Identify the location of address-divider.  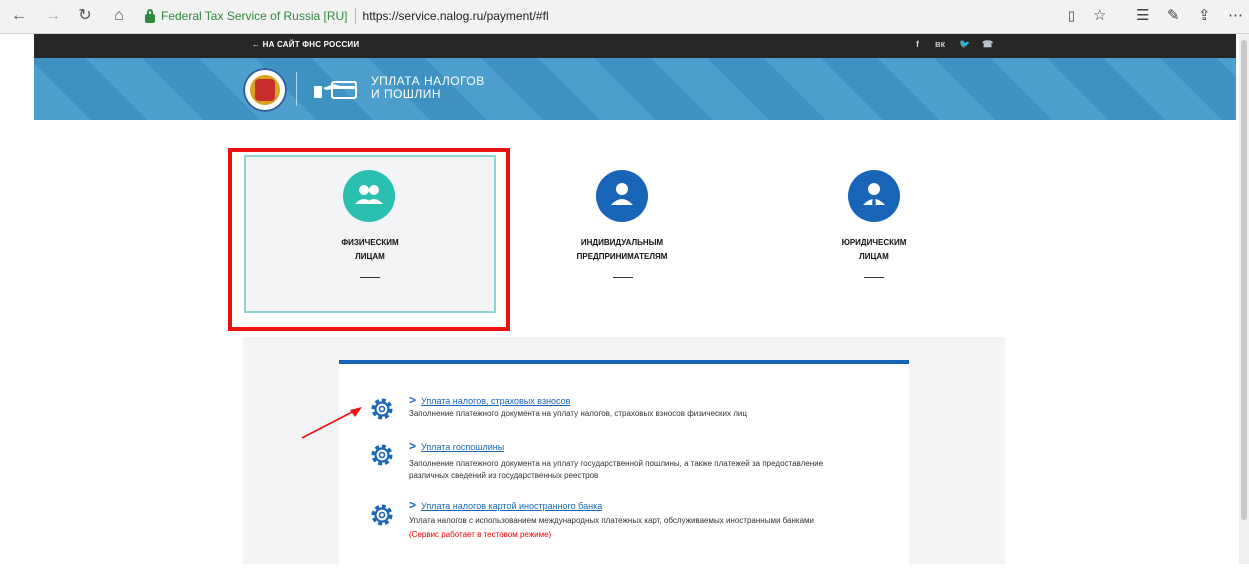
(355, 16).